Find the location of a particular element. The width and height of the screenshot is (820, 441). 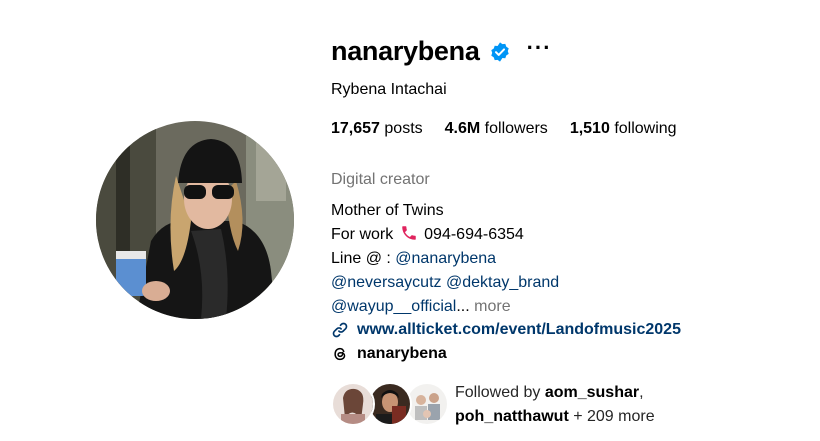

username-row: nanarybena ··· is located at coordinates (441, 51).